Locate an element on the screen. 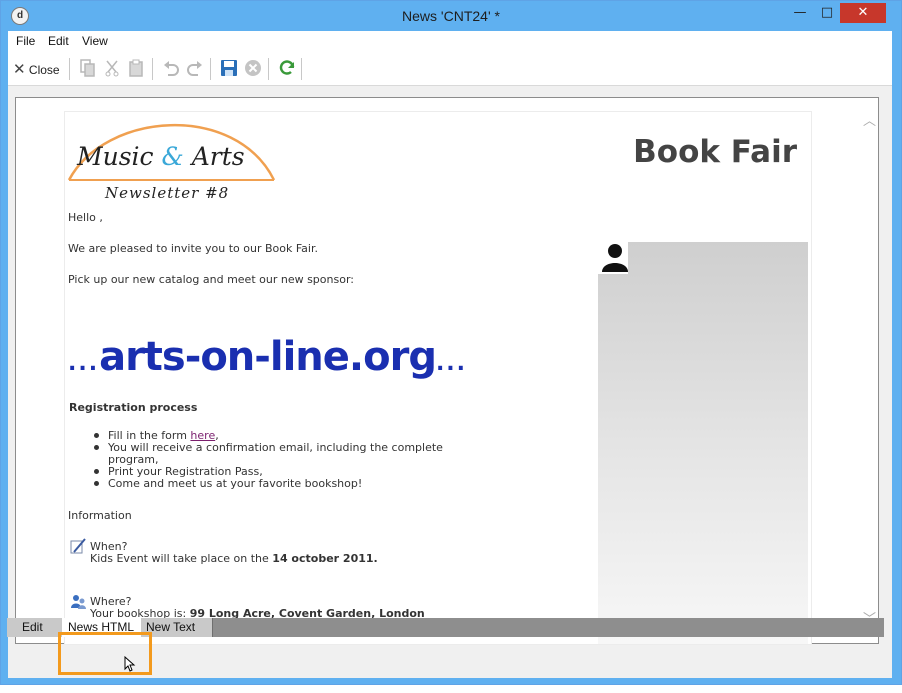 The width and height of the screenshot is (902, 693). paste-button is located at coordinates (136, 69).